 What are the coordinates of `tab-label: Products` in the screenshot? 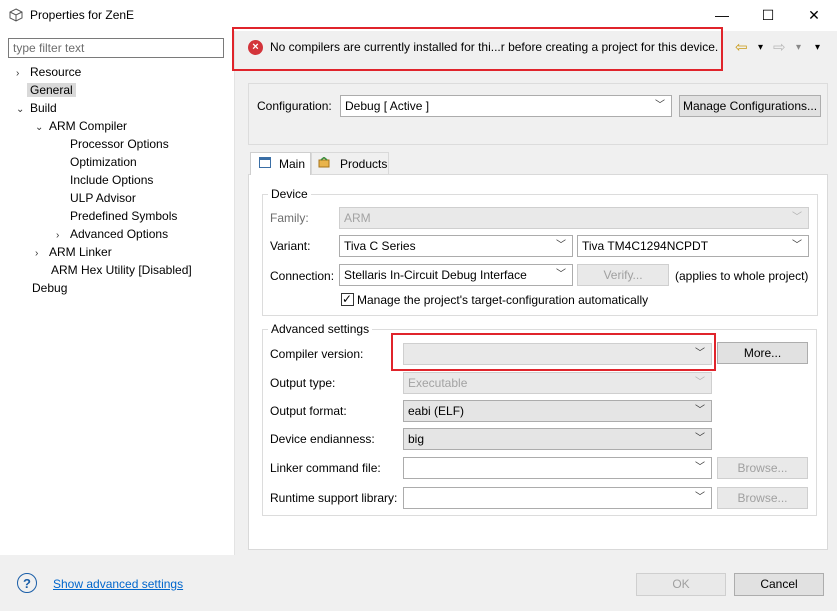 It's located at (364, 164).